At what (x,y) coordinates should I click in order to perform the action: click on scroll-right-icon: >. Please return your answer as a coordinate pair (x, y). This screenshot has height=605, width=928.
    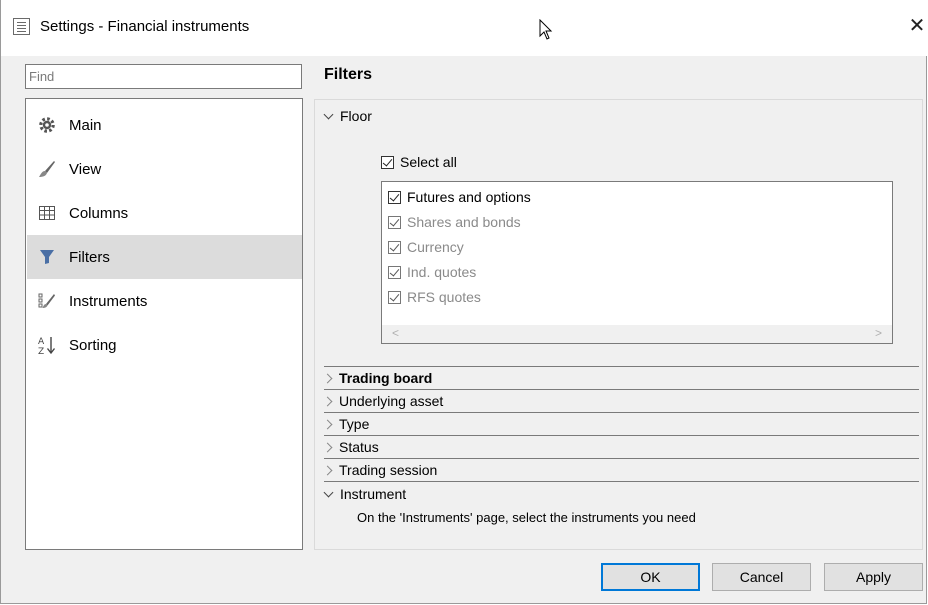
    Looking at the image, I should click on (878, 333).